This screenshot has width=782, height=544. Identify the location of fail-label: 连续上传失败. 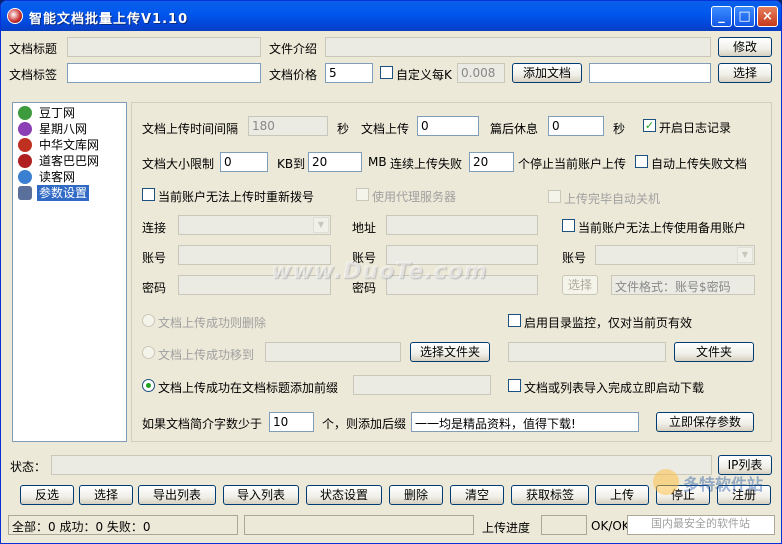
(426, 164).